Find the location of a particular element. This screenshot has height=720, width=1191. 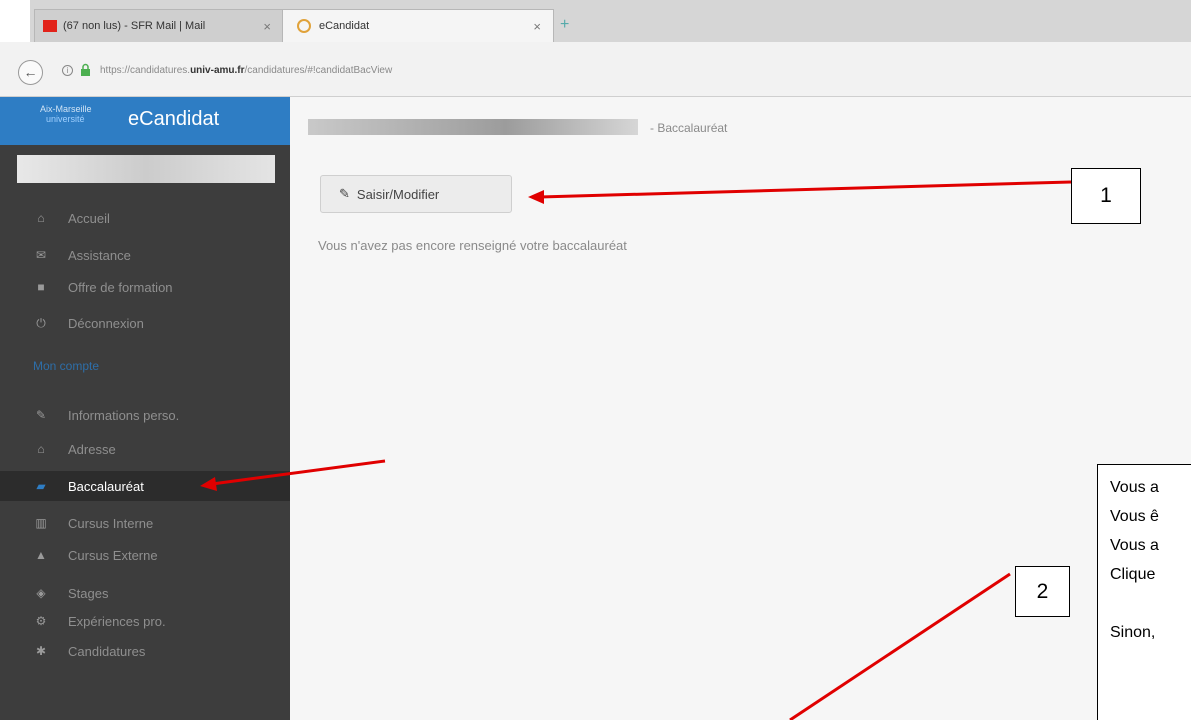

sidebar-item-accueil: ⌂ Accueil is located at coordinates (145, 218).